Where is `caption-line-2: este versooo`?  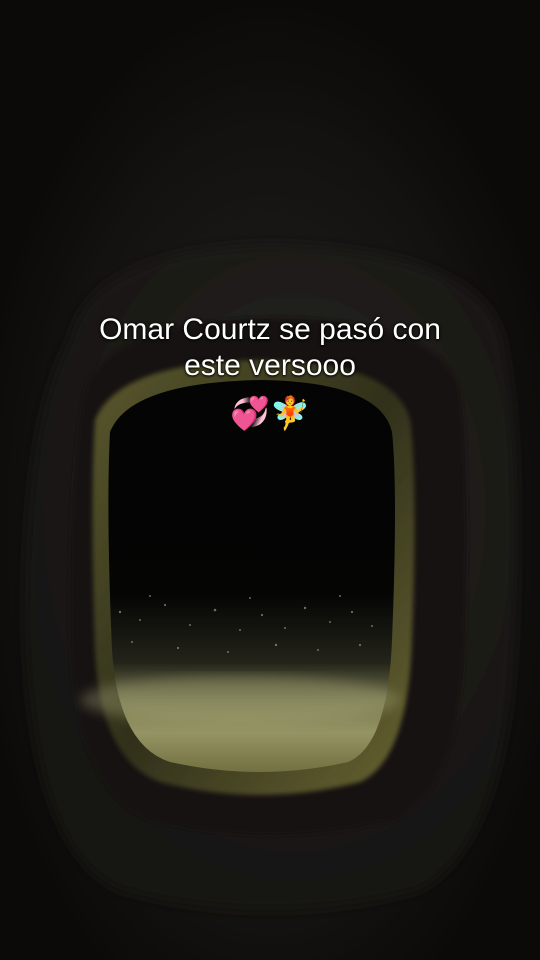
caption-line-2: este versooo is located at coordinates (270, 365).